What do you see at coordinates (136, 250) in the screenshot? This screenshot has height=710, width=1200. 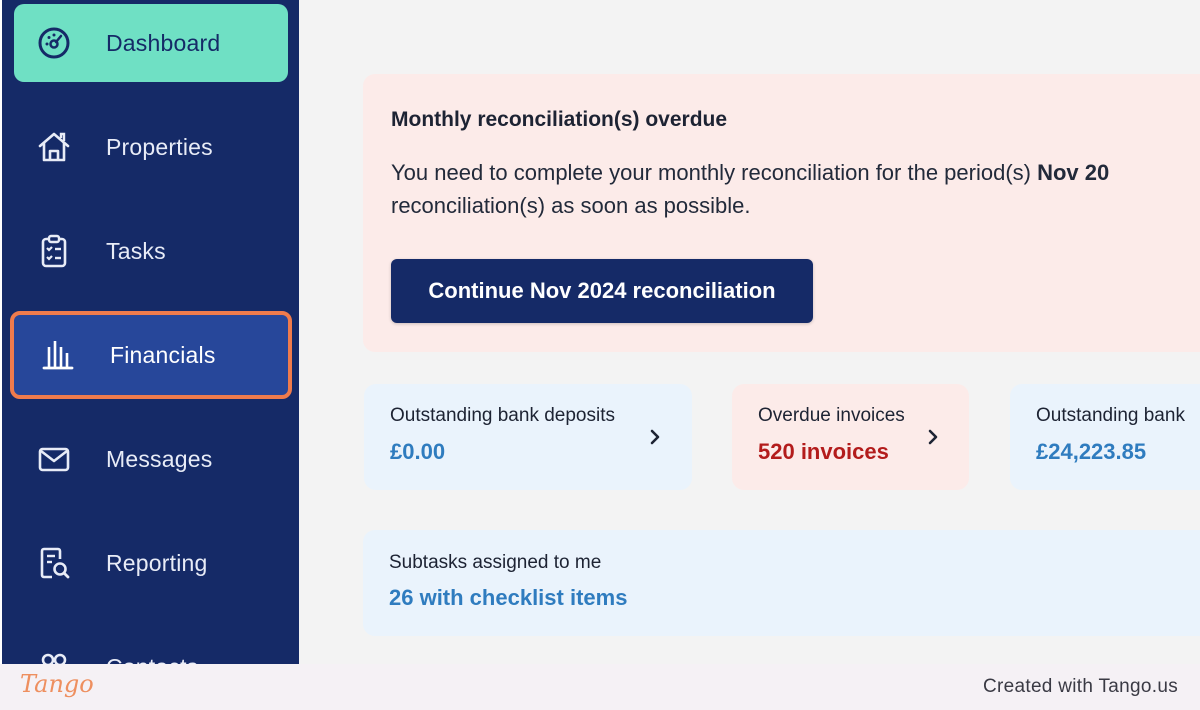 I see `sidebar-item-label: Tasks` at bounding box center [136, 250].